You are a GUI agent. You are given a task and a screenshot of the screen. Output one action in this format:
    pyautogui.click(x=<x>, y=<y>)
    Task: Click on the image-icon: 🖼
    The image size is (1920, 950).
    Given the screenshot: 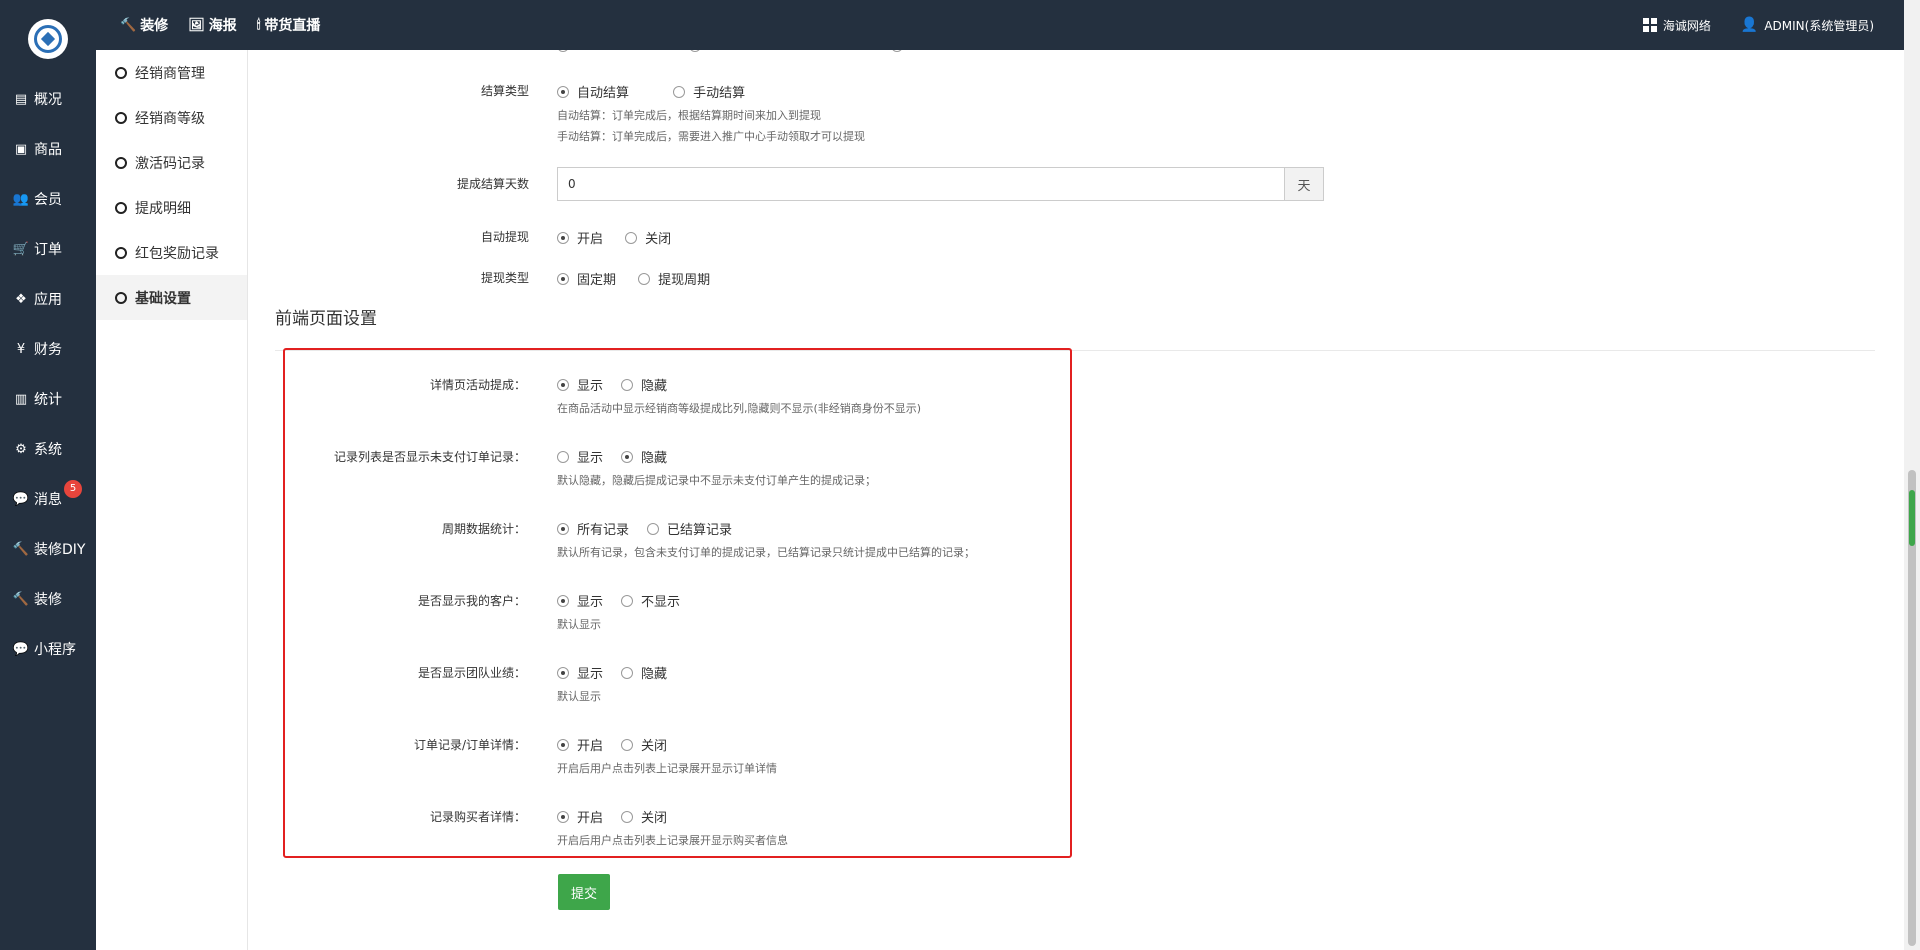 What is the action you would take?
    pyautogui.click(x=196, y=25)
    